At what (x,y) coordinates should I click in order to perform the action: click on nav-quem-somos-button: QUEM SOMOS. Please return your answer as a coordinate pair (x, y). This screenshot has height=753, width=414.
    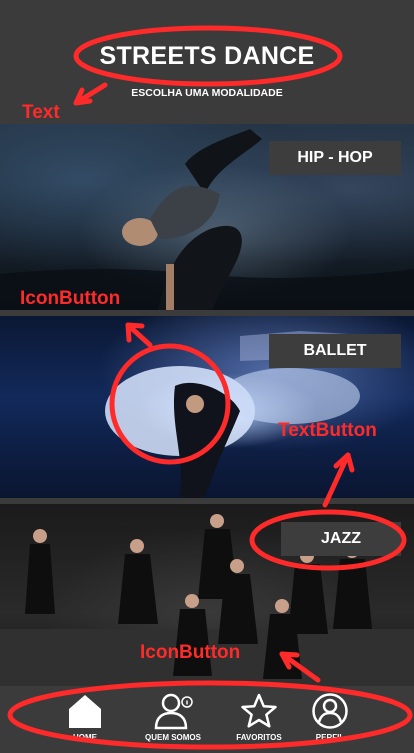
    Looking at the image, I should click on (173, 721).